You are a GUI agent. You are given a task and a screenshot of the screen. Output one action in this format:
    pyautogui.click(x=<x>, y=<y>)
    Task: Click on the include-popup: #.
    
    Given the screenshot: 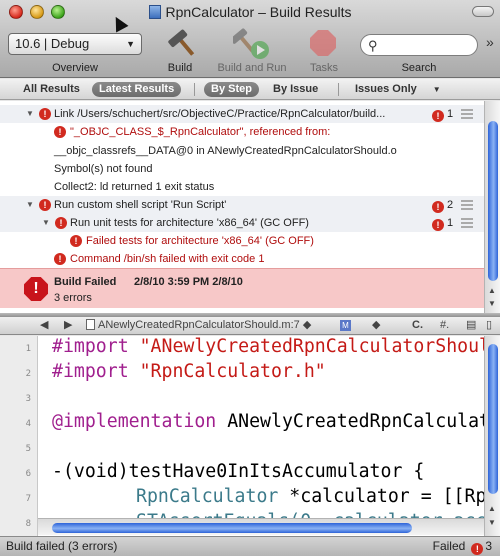 What is the action you would take?
    pyautogui.click(x=444, y=325)
    